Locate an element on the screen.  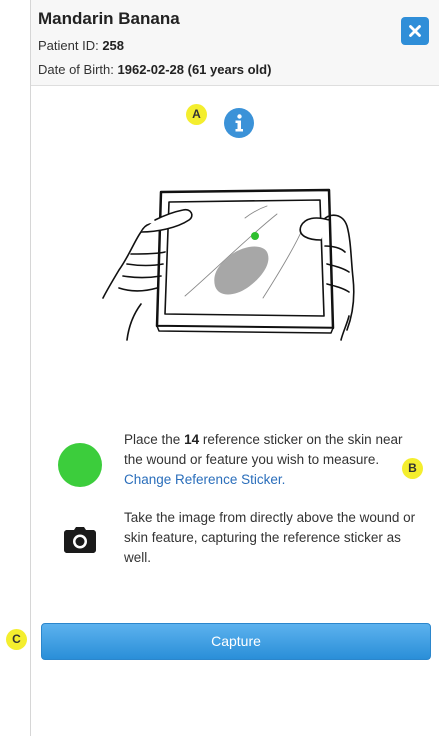
sticker-count: 14 is located at coordinates (192, 439).